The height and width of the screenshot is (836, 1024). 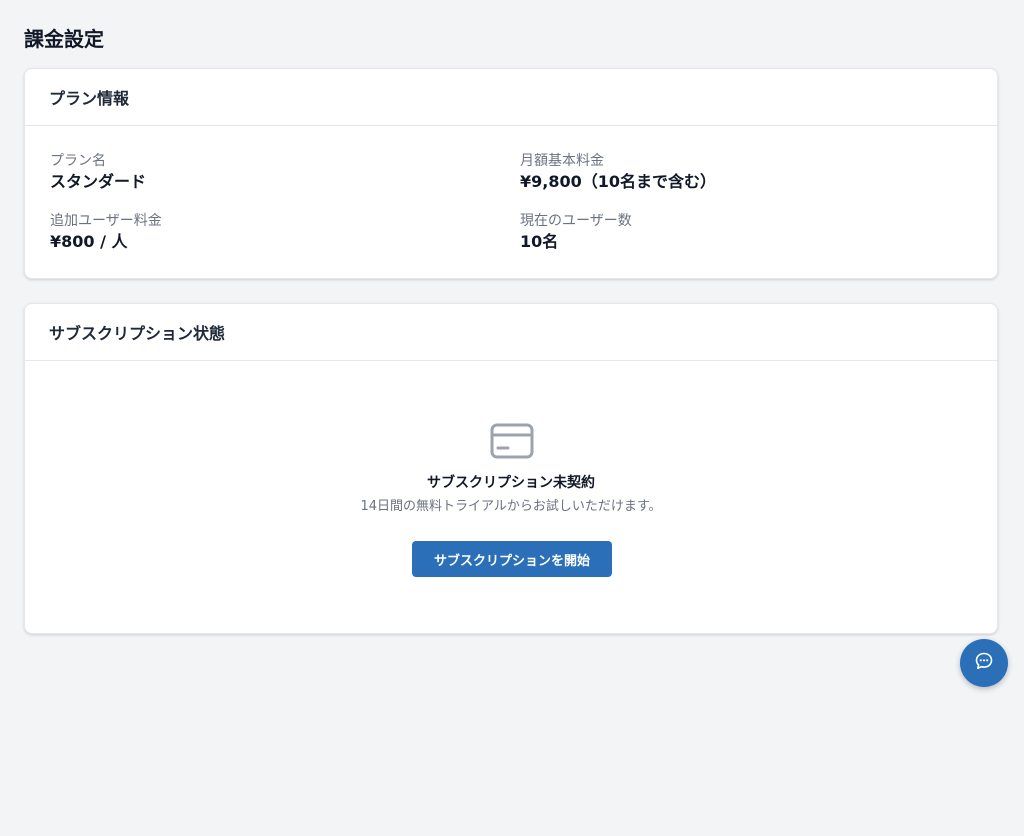 What do you see at coordinates (562, 161) in the screenshot?
I see `monthly-fee-label: 月額基本料金` at bounding box center [562, 161].